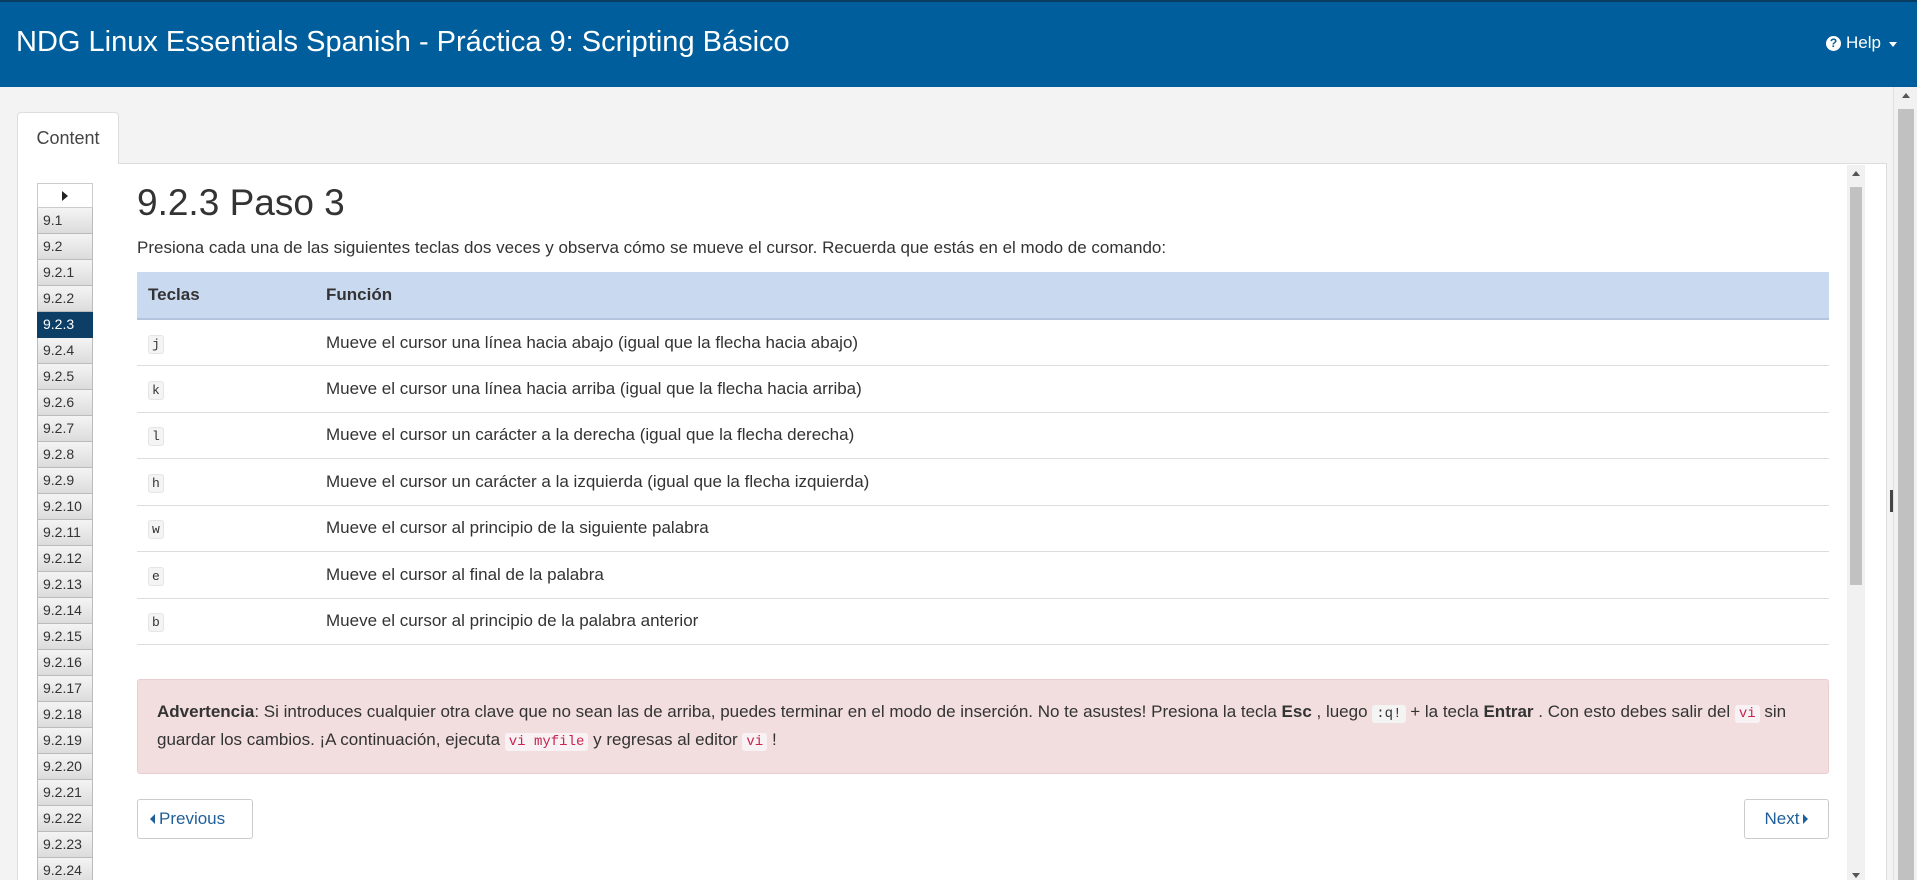 Image resolution: width=1917 pixels, height=880 pixels. Describe the element at coordinates (1342, 711) in the screenshot. I see `warning-text: , luego` at that location.